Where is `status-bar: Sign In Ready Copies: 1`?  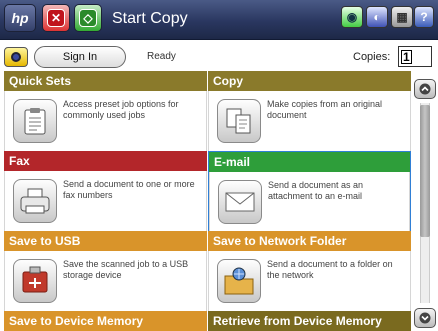 status-bar: Sign In Ready Copies: 1 is located at coordinates (219, 56).